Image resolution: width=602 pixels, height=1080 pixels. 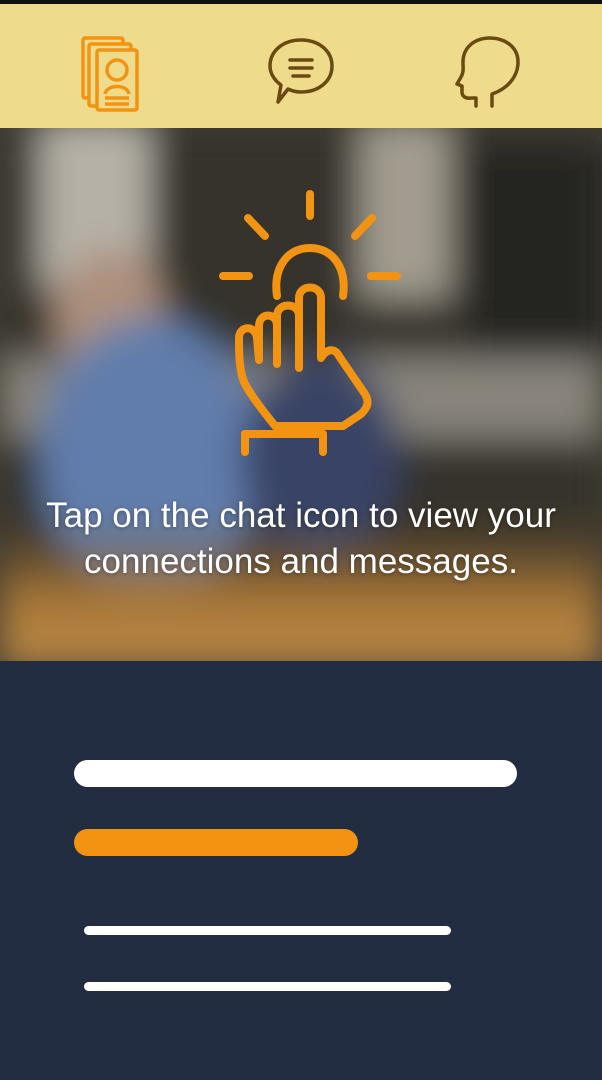 What do you see at coordinates (487, 72) in the screenshot?
I see `head-profile-icon` at bounding box center [487, 72].